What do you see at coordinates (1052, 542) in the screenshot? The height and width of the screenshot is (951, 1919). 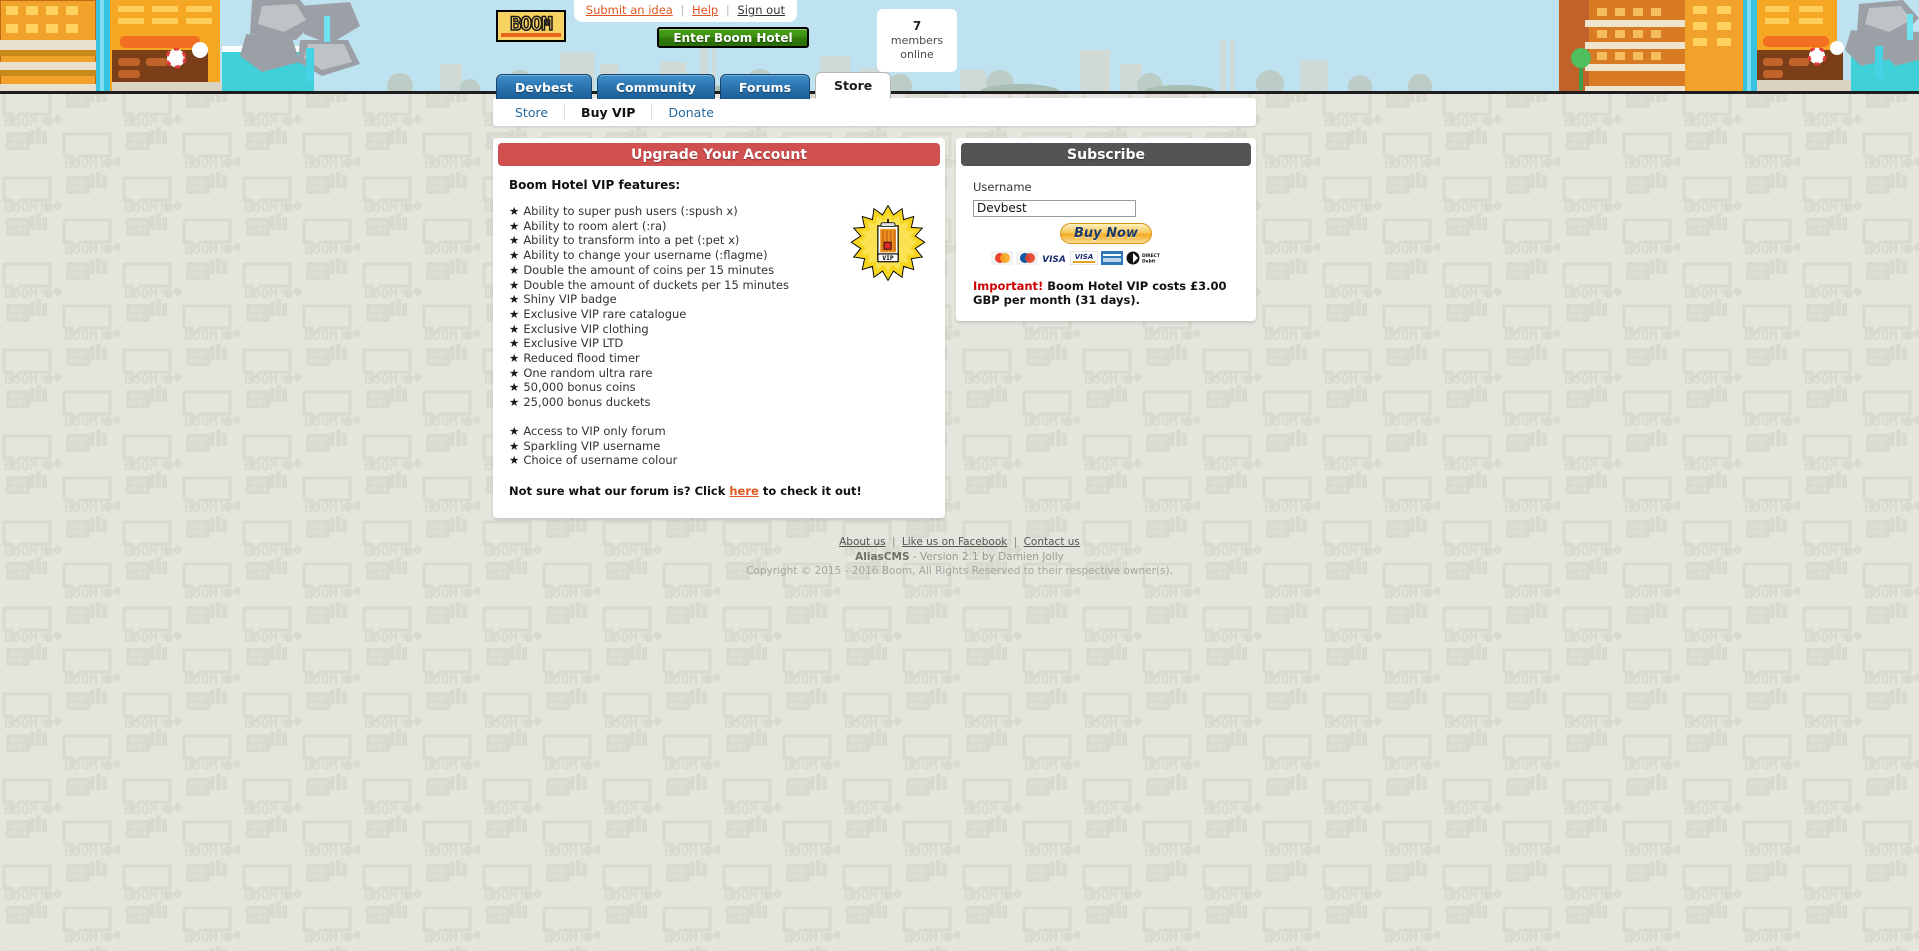 I see `footer-link-contact-us: Contact us` at bounding box center [1052, 542].